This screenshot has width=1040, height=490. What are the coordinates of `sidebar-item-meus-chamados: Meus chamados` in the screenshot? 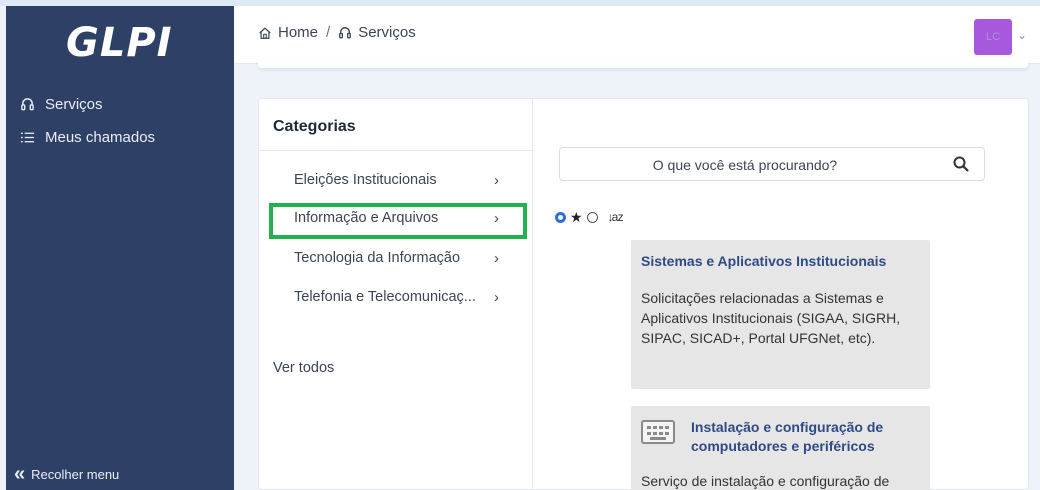 It's located at (87, 137).